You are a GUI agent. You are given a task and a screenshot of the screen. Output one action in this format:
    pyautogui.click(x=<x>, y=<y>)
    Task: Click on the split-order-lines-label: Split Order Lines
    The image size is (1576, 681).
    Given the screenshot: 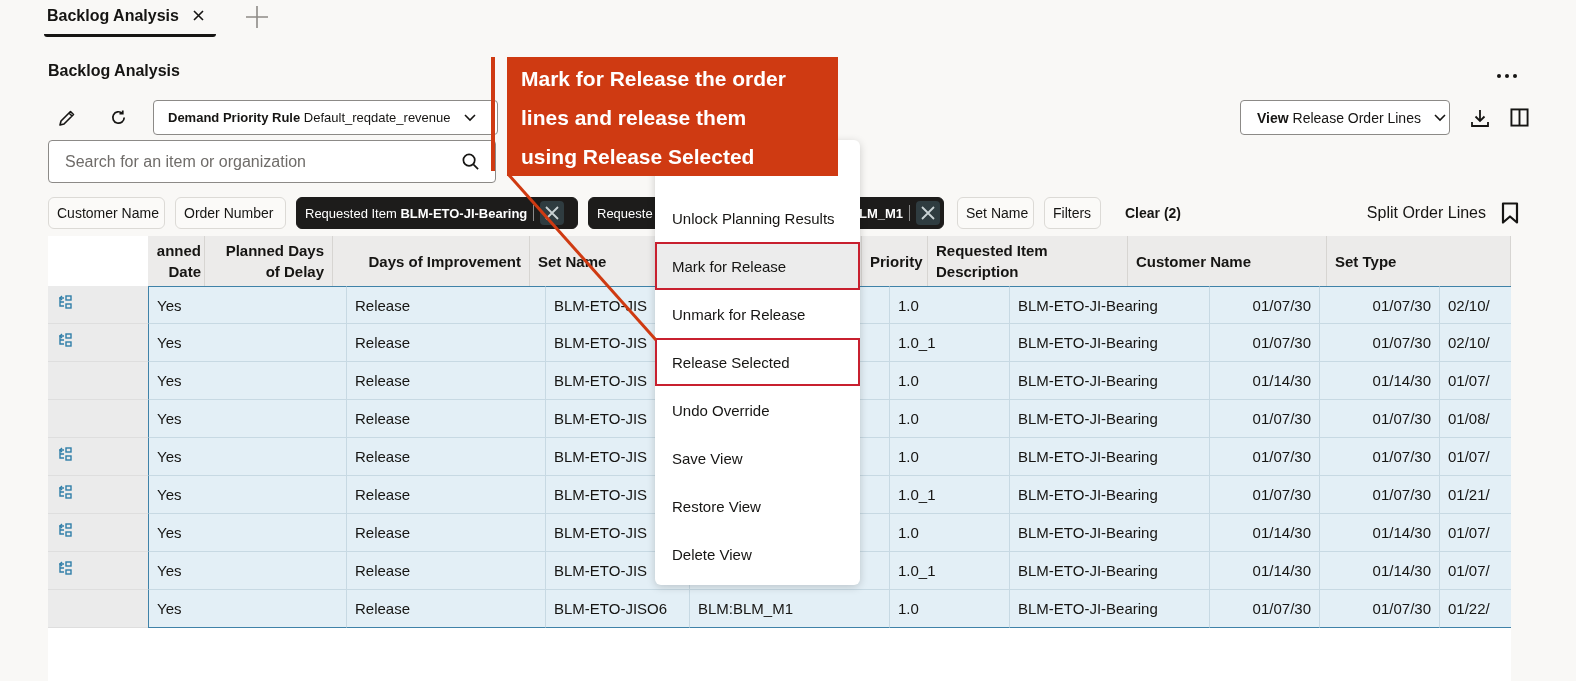 What is the action you would take?
    pyautogui.click(x=1426, y=213)
    